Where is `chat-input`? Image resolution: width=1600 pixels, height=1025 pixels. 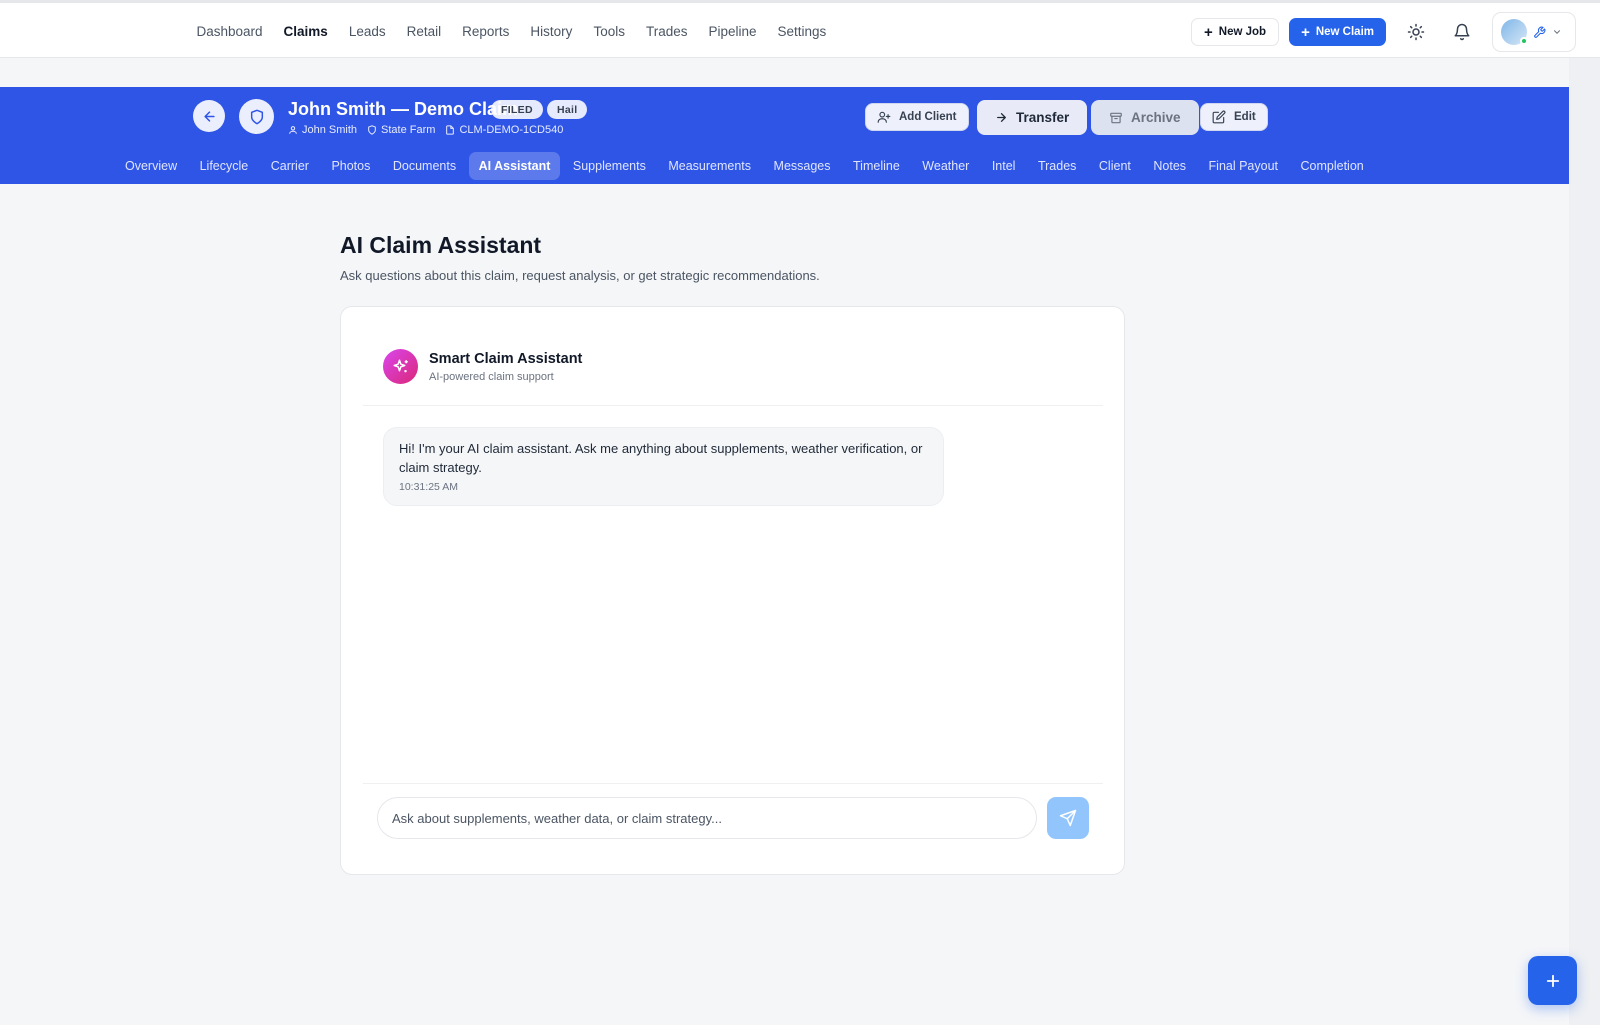
chat-input is located at coordinates (707, 818).